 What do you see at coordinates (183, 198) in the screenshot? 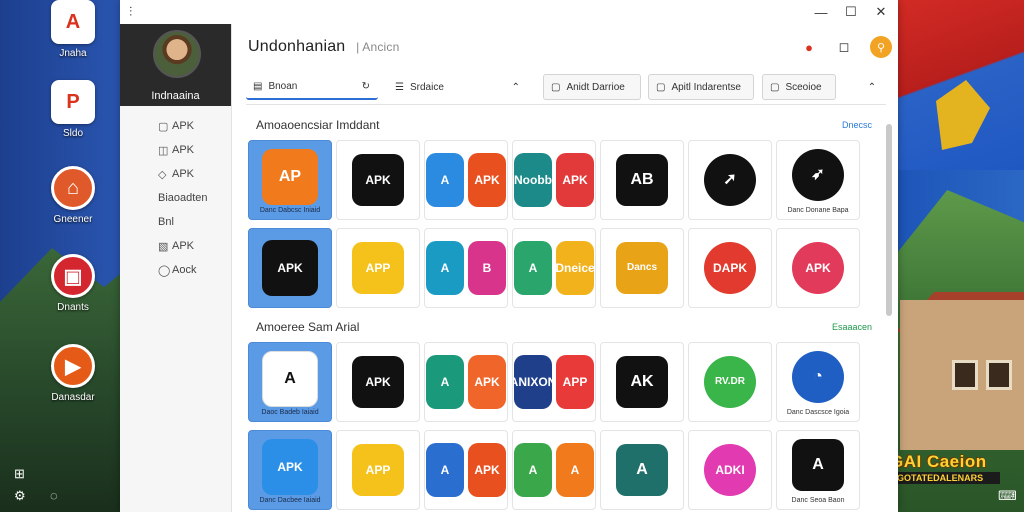
I see `sidebar-item-label: Biaoadten` at bounding box center [183, 198].